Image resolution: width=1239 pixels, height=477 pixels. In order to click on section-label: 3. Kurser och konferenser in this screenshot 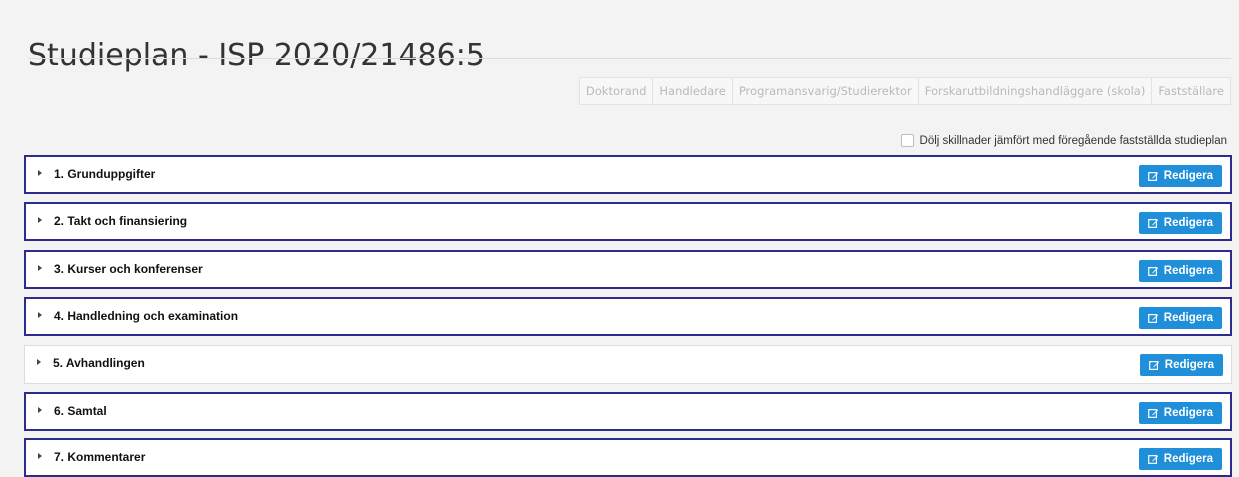, I will do `click(128, 269)`.